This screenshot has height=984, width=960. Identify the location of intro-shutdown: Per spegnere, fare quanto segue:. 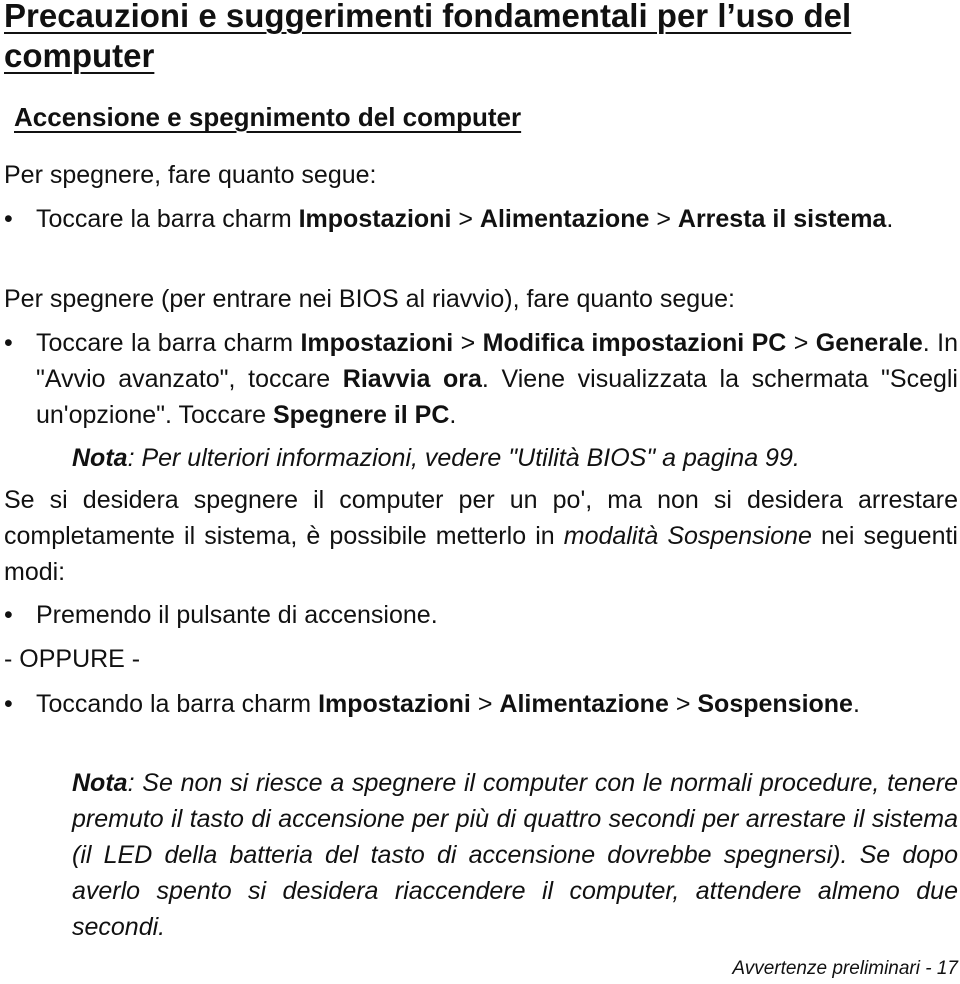
(190, 175).